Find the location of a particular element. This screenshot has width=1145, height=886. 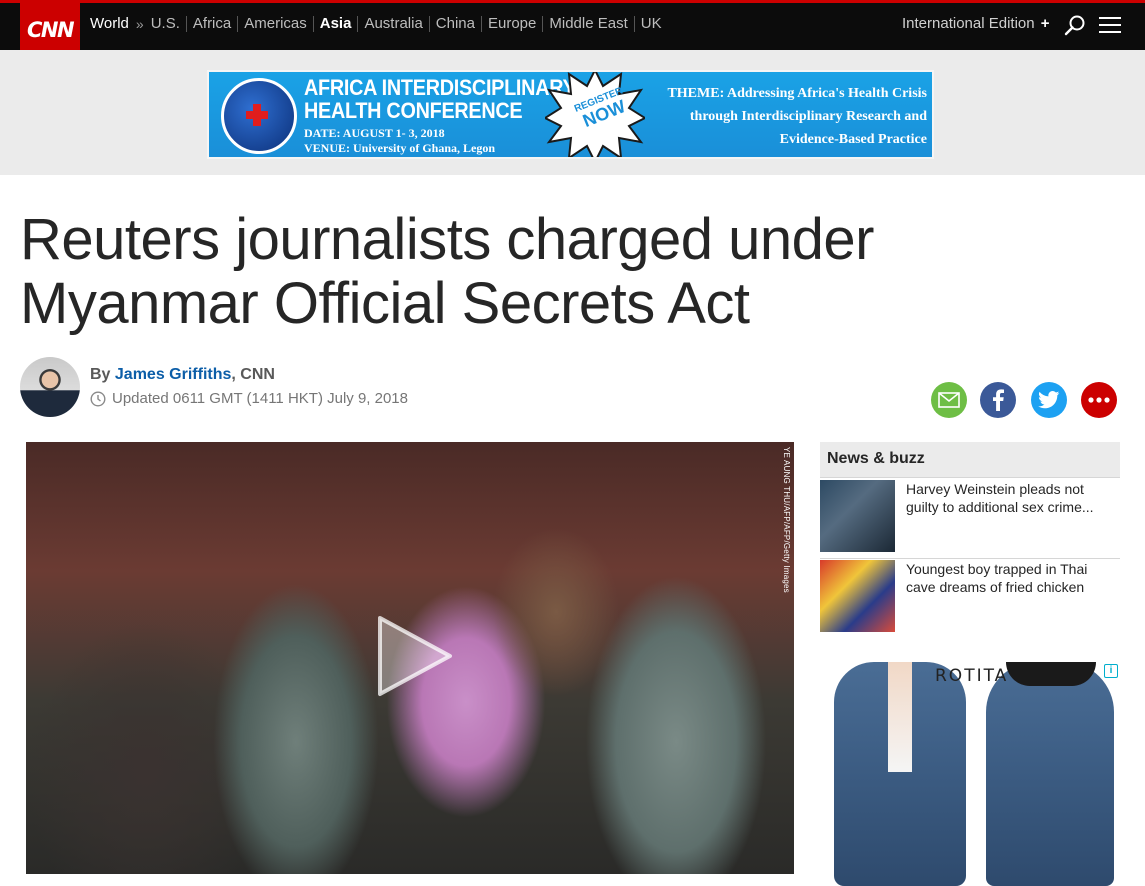

nav-link-middle-east: Middle East is located at coordinates (588, 23).